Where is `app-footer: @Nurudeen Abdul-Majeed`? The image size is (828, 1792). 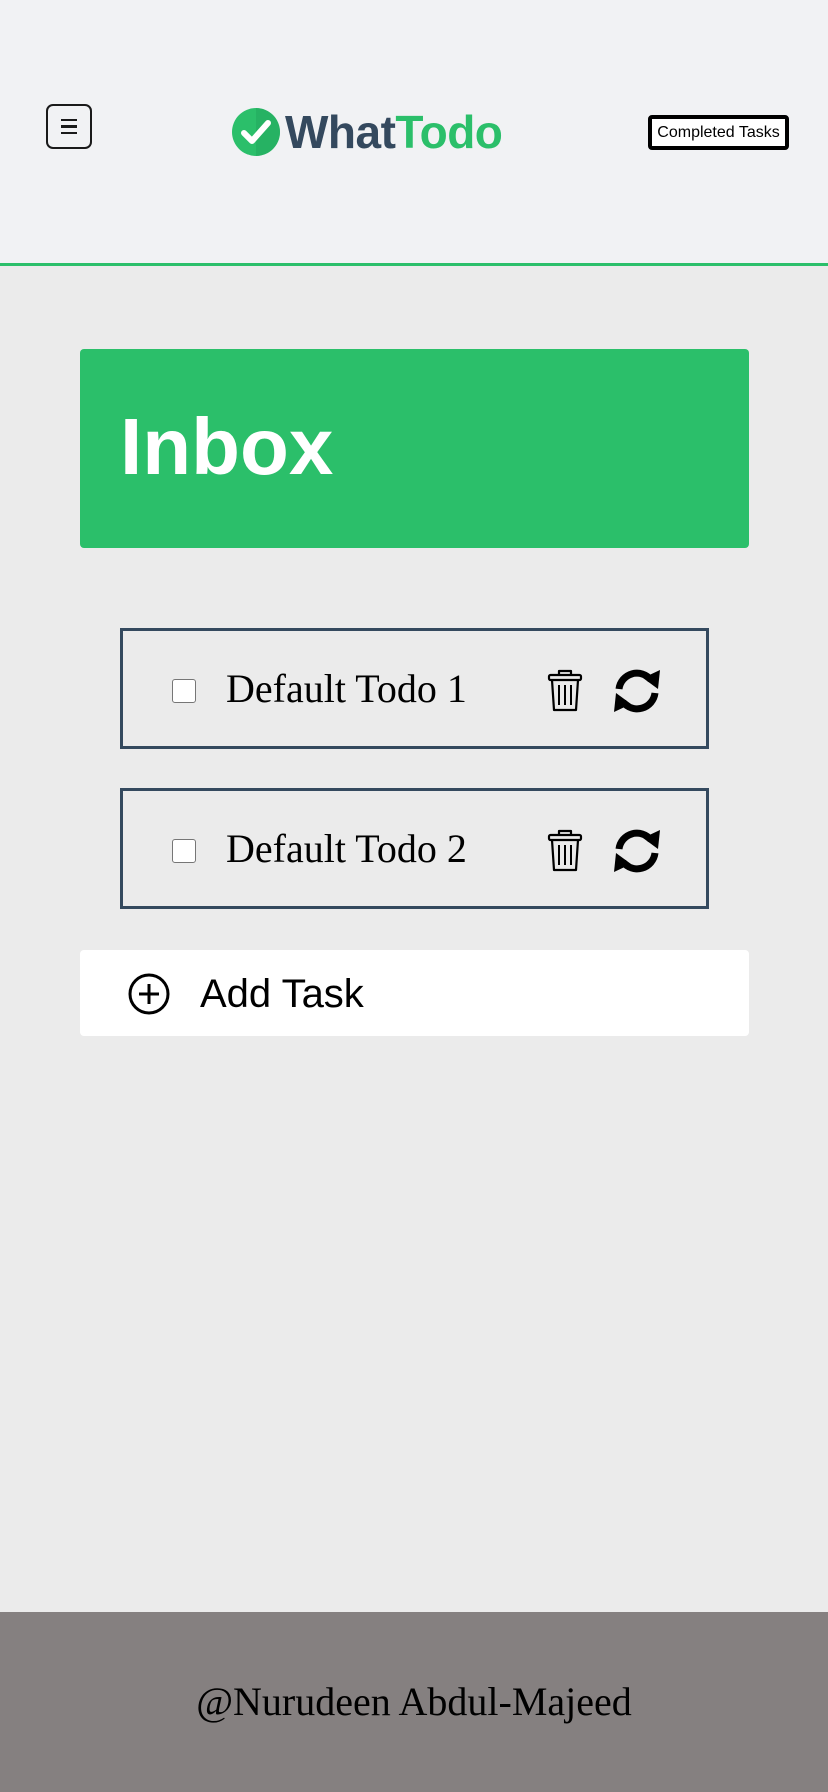 app-footer: @Nurudeen Abdul-Majeed is located at coordinates (414, 1702).